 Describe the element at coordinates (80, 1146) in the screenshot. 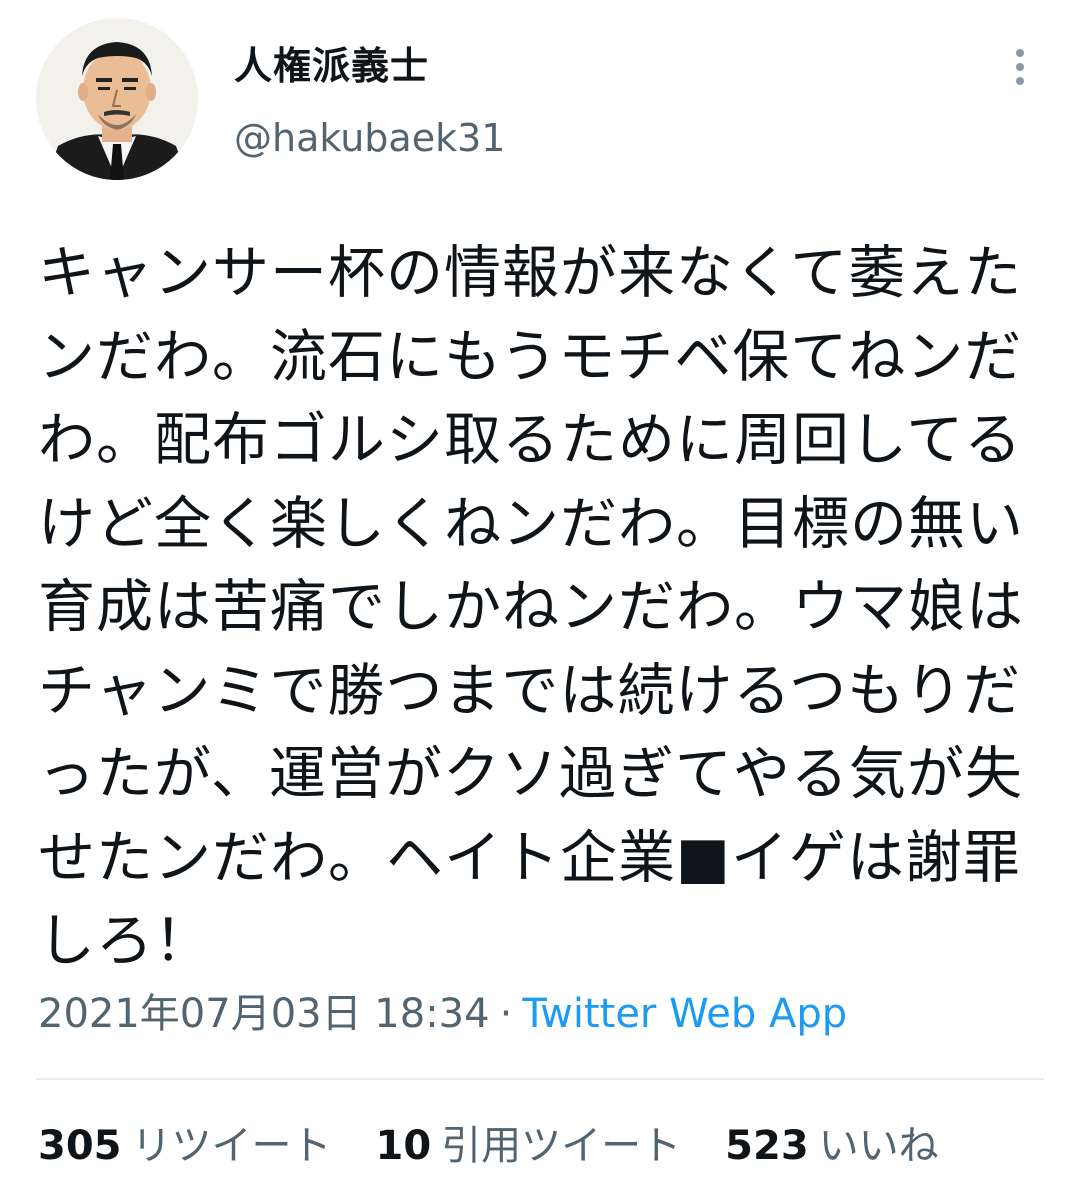

I see `retweets-count: 305` at that location.